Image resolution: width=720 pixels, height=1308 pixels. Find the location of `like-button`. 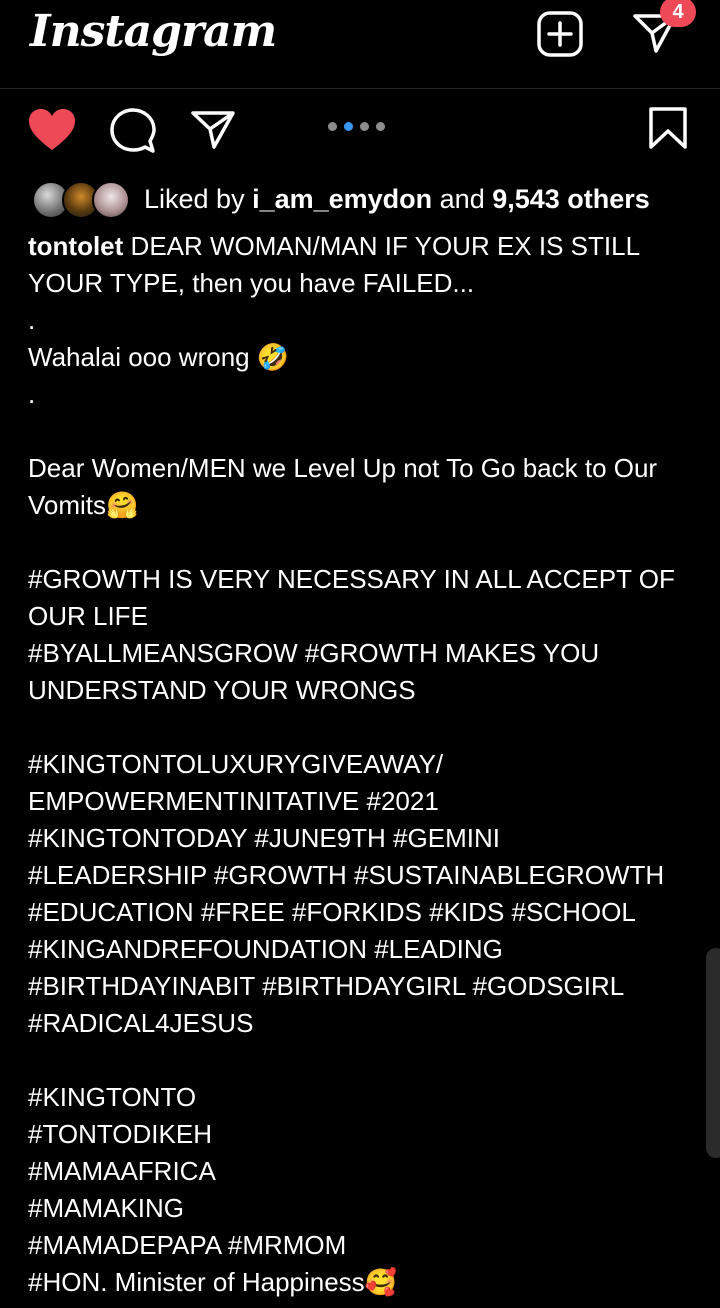

like-button is located at coordinates (52, 132).